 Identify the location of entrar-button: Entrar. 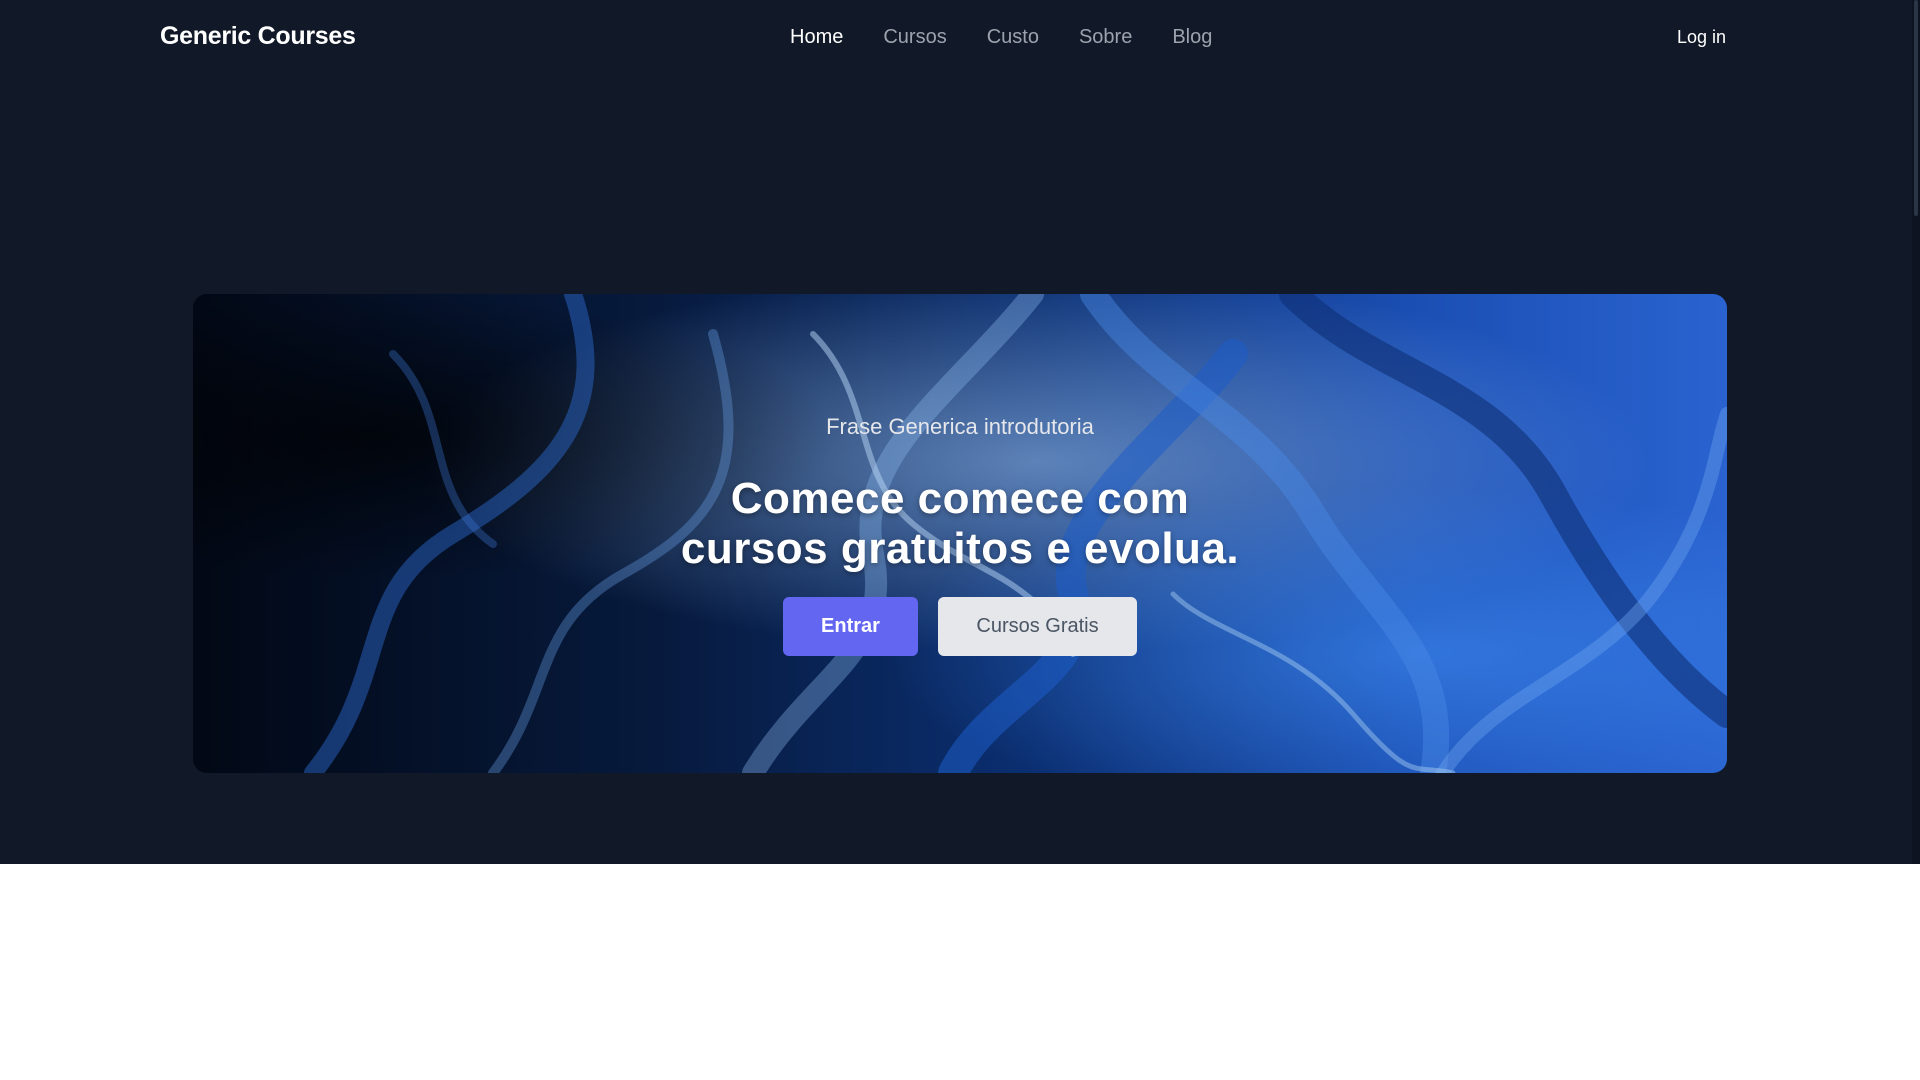
(850, 626).